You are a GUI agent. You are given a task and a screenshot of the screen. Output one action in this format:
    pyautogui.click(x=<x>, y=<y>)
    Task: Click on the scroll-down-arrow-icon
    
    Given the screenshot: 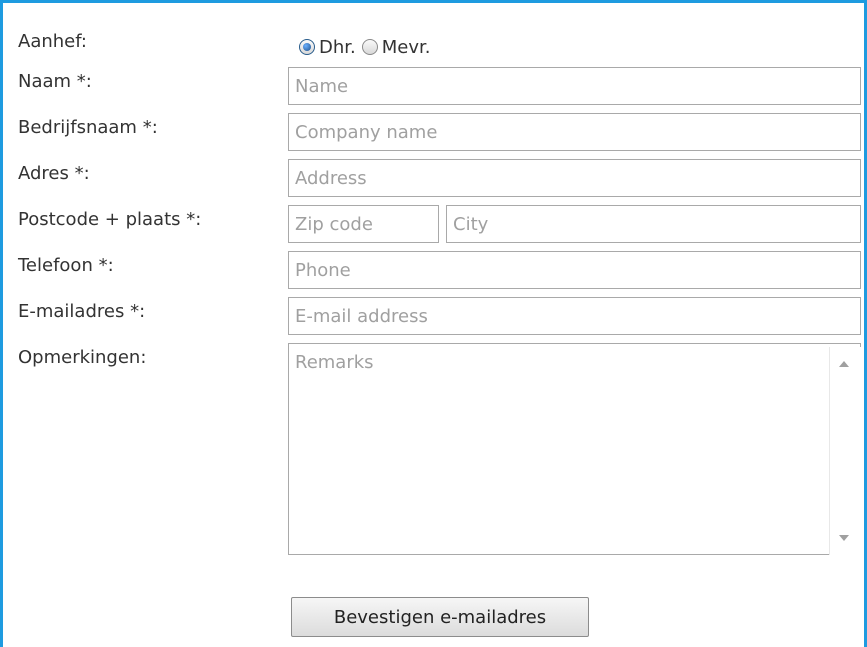 What is the action you would take?
    pyautogui.click(x=844, y=538)
    